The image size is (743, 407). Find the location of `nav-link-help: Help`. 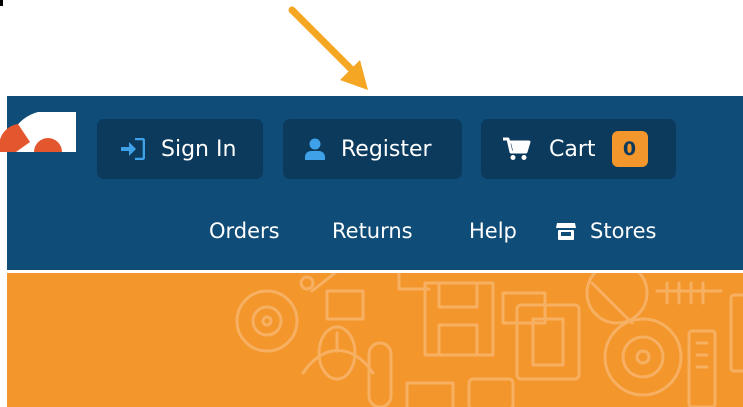

nav-link-help: Help is located at coordinates (493, 231).